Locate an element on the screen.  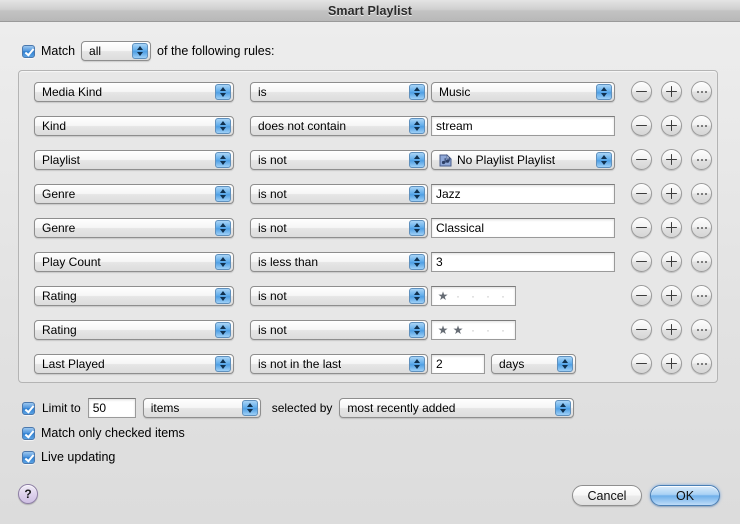
rule-operator-popup-value: is less than is located at coordinates (288, 262).